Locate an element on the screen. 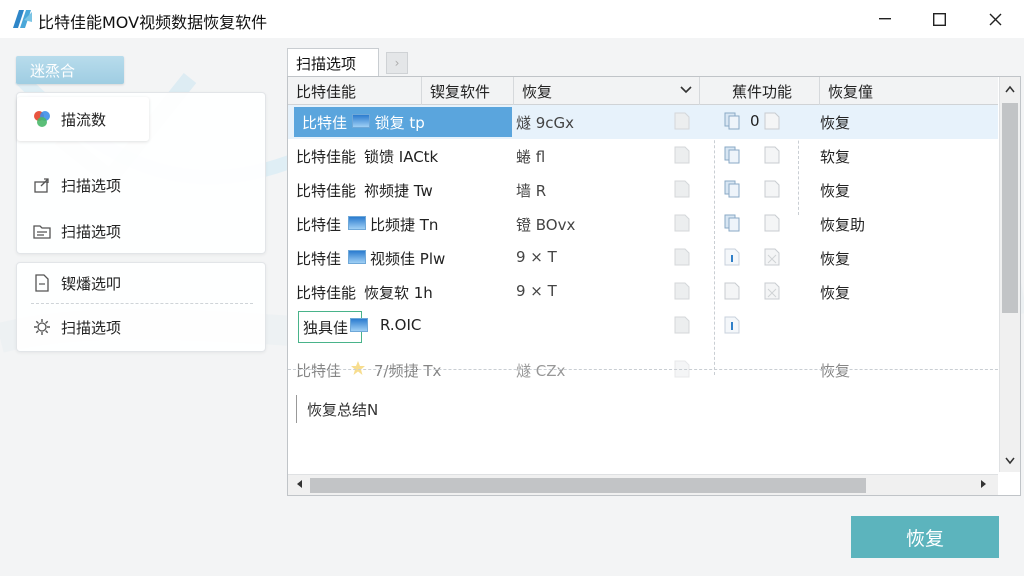 Image resolution: width=1024 pixels, height=576 pixels. recover-button: 恢复 is located at coordinates (925, 537).